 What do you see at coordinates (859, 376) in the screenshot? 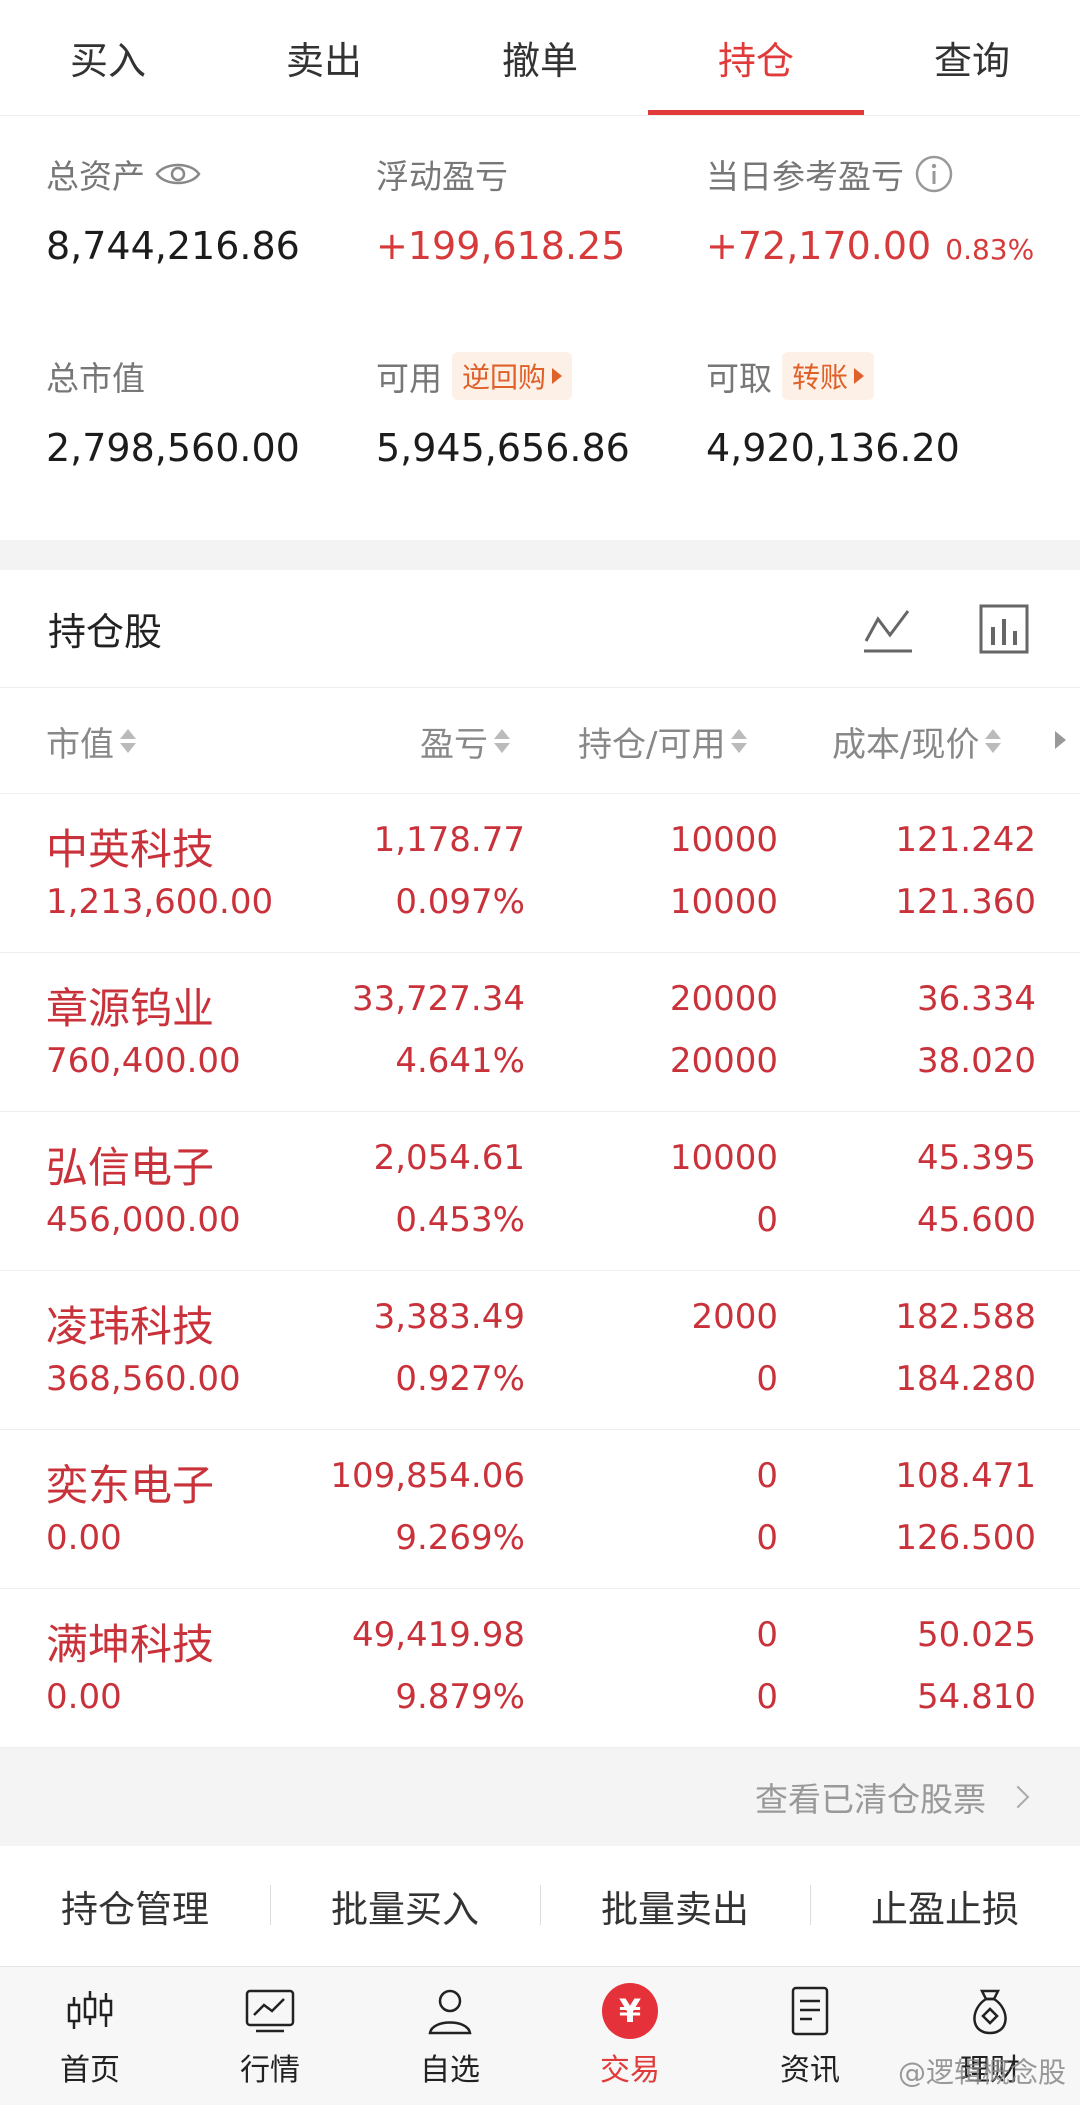
I see `triangle-right-icon` at bounding box center [859, 376].